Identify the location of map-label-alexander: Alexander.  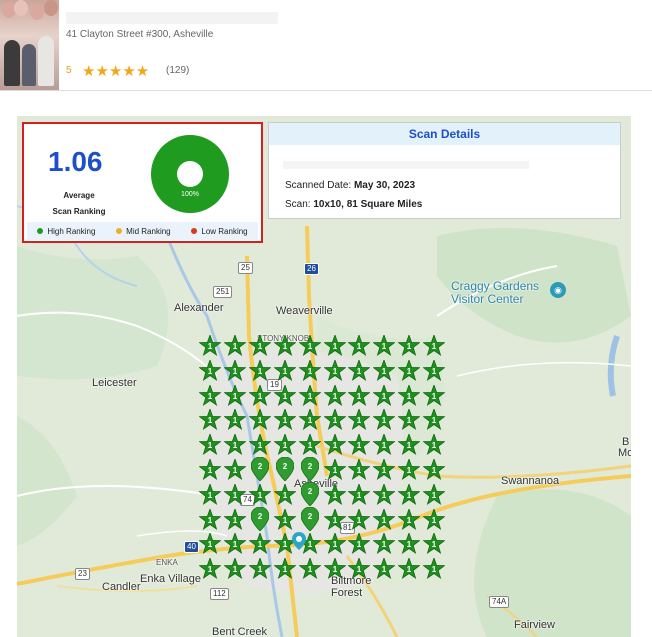
(199, 308).